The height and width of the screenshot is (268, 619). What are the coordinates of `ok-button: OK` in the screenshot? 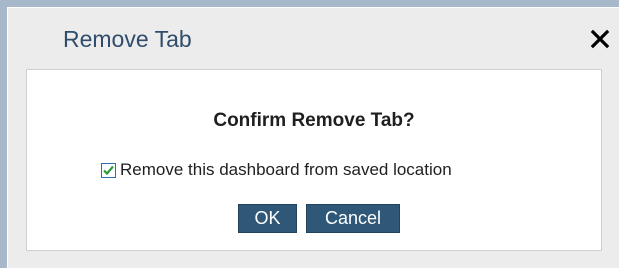 It's located at (267, 218).